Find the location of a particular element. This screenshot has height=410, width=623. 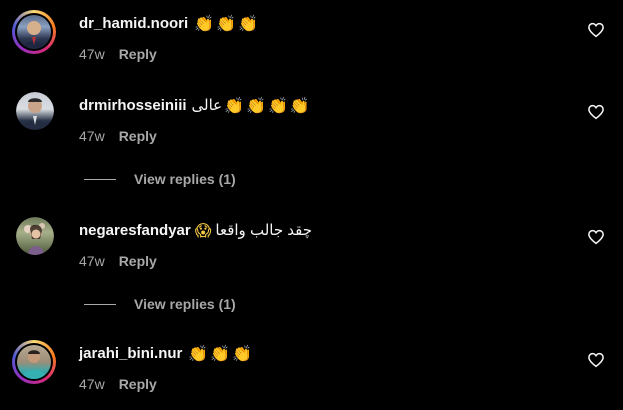

comment-header: dr_hamid.noori 👏👏👏 is located at coordinates (169, 23).